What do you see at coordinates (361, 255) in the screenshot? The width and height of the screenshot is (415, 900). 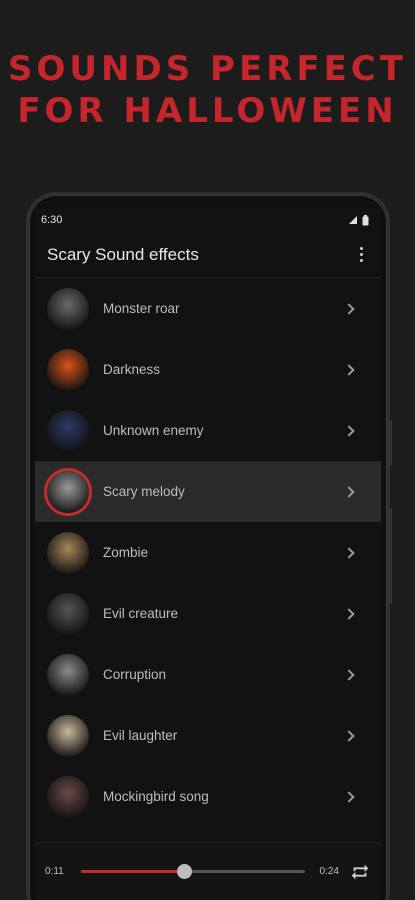 I see `more-options-icon` at bounding box center [361, 255].